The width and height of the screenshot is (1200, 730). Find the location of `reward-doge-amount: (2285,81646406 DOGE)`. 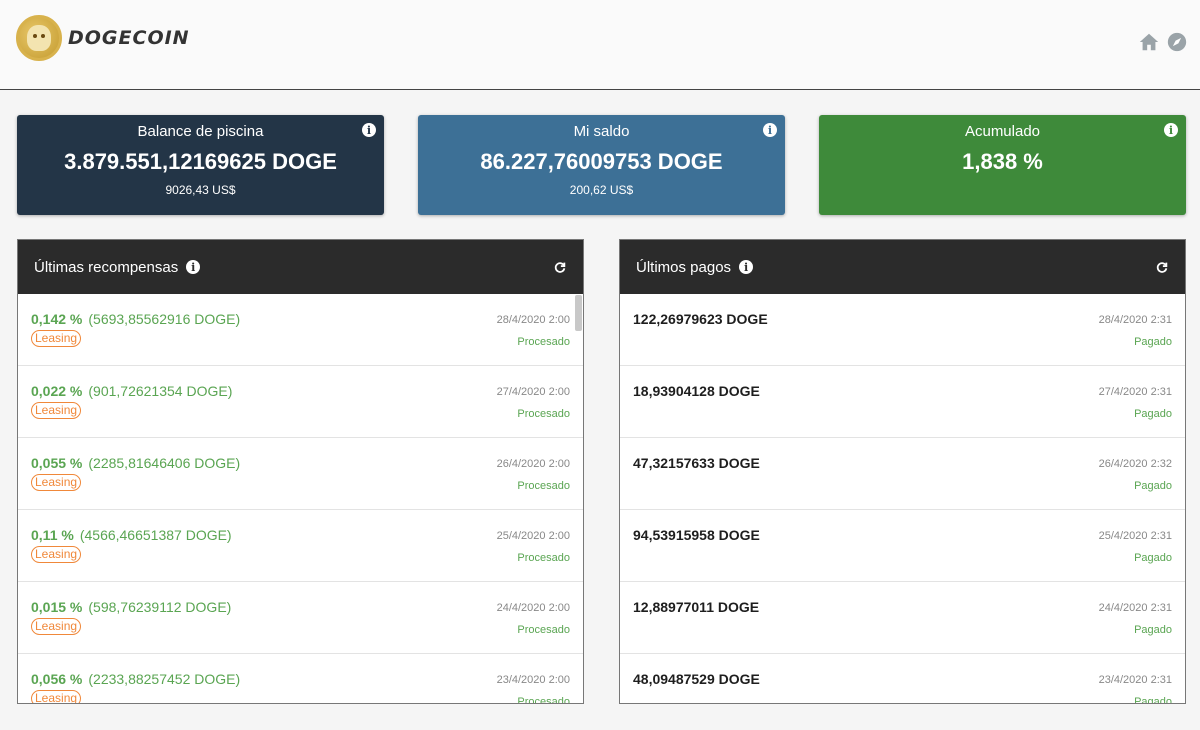

reward-doge-amount: (2285,81646406 DOGE) is located at coordinates (164, 463).